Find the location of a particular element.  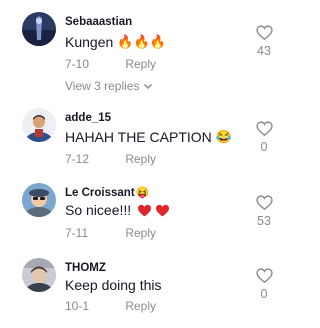

like-button: 53 is located at coordinates (264, 211).